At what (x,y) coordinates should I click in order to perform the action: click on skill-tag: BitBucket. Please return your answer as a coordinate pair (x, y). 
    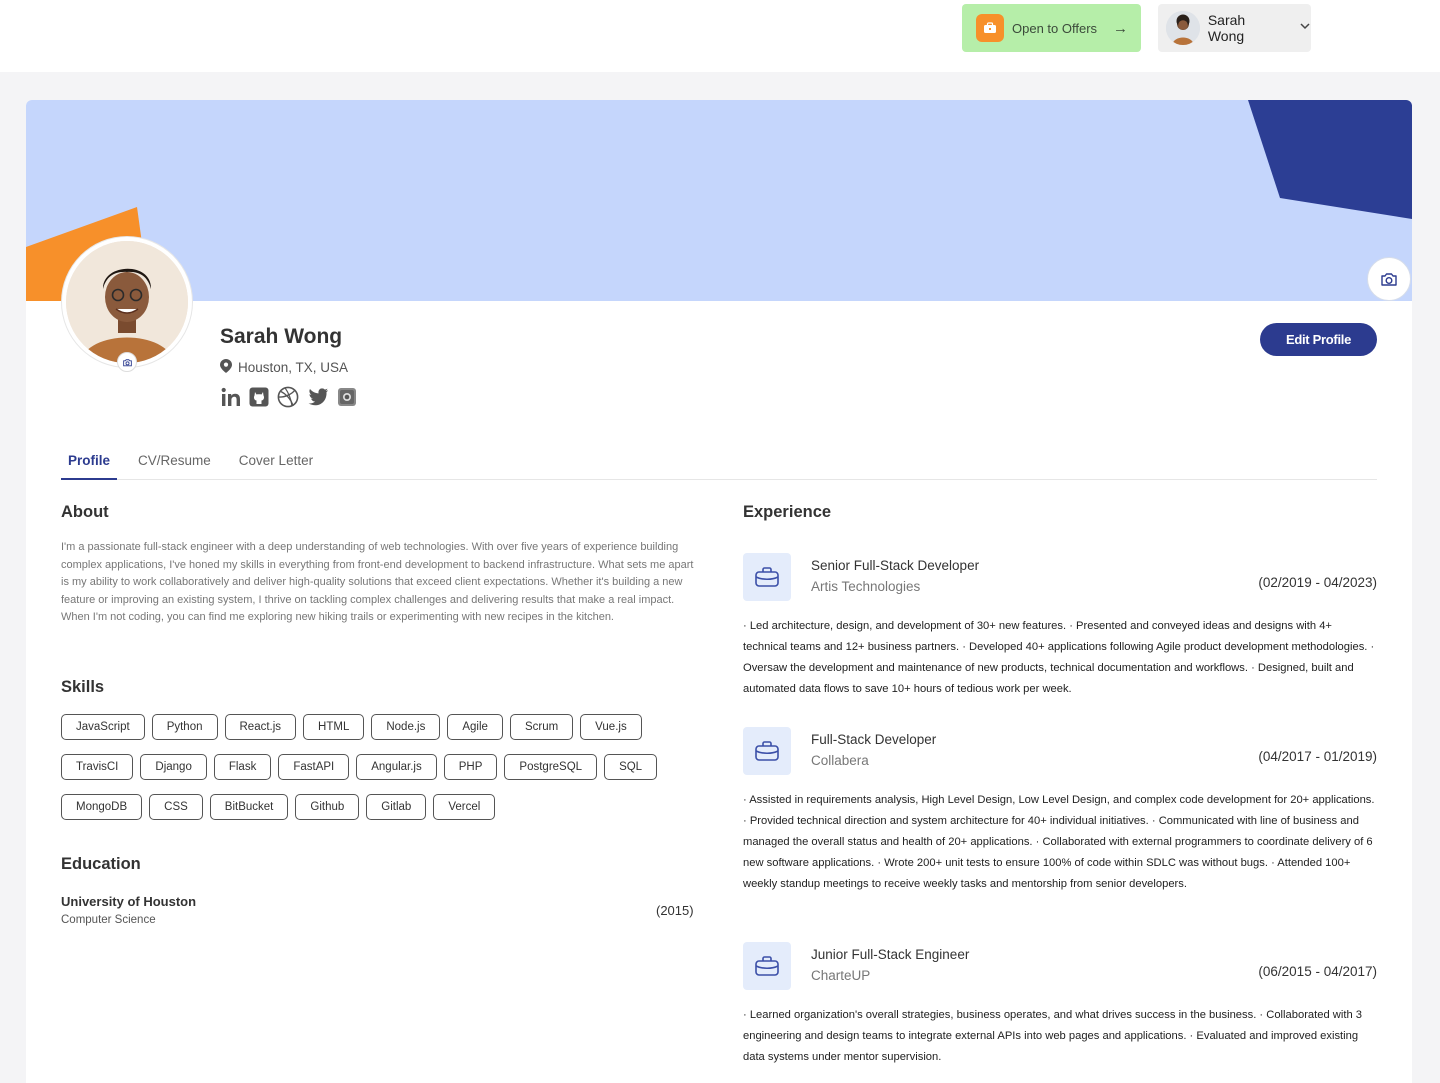
    Looking at the image, I should click on (249, 807).